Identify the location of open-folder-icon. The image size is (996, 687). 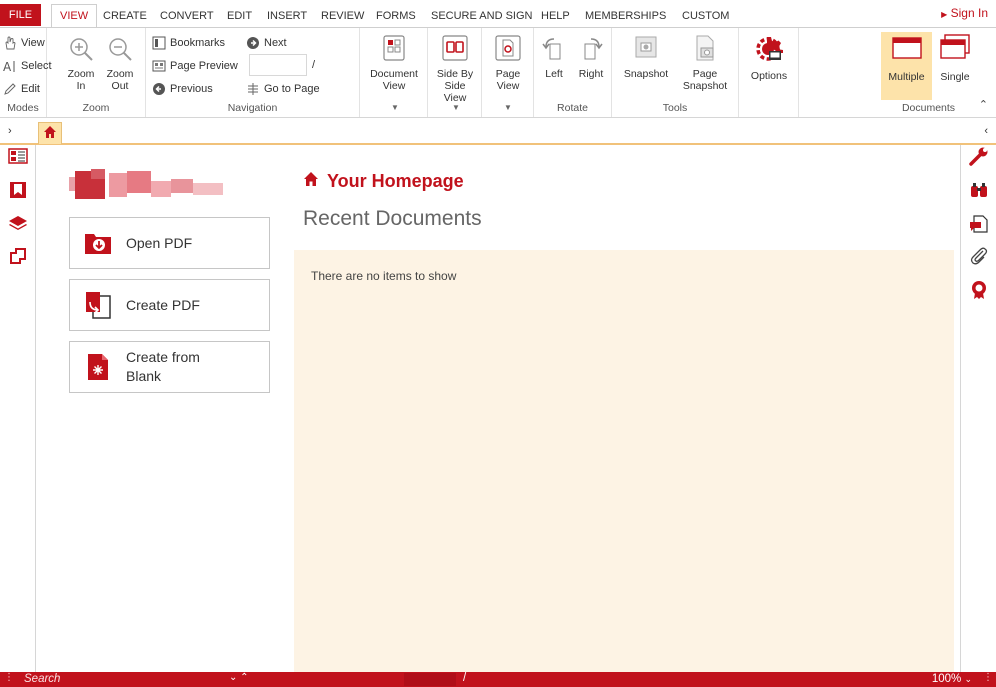
(98, 243).